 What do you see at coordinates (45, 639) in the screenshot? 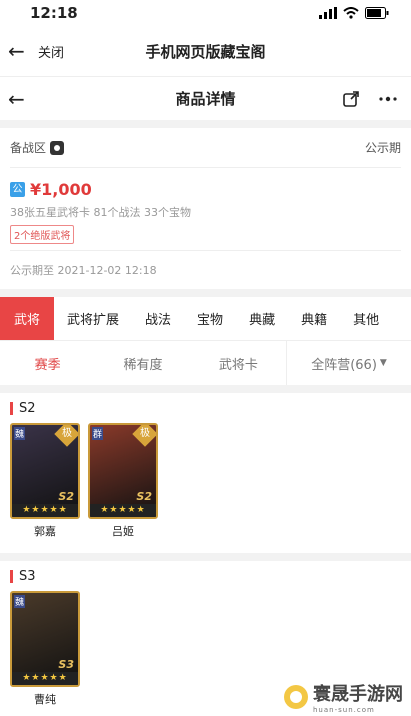
I see `general-card-image: 魏 S3 ★★★★★` at bounding box center [45, 639].